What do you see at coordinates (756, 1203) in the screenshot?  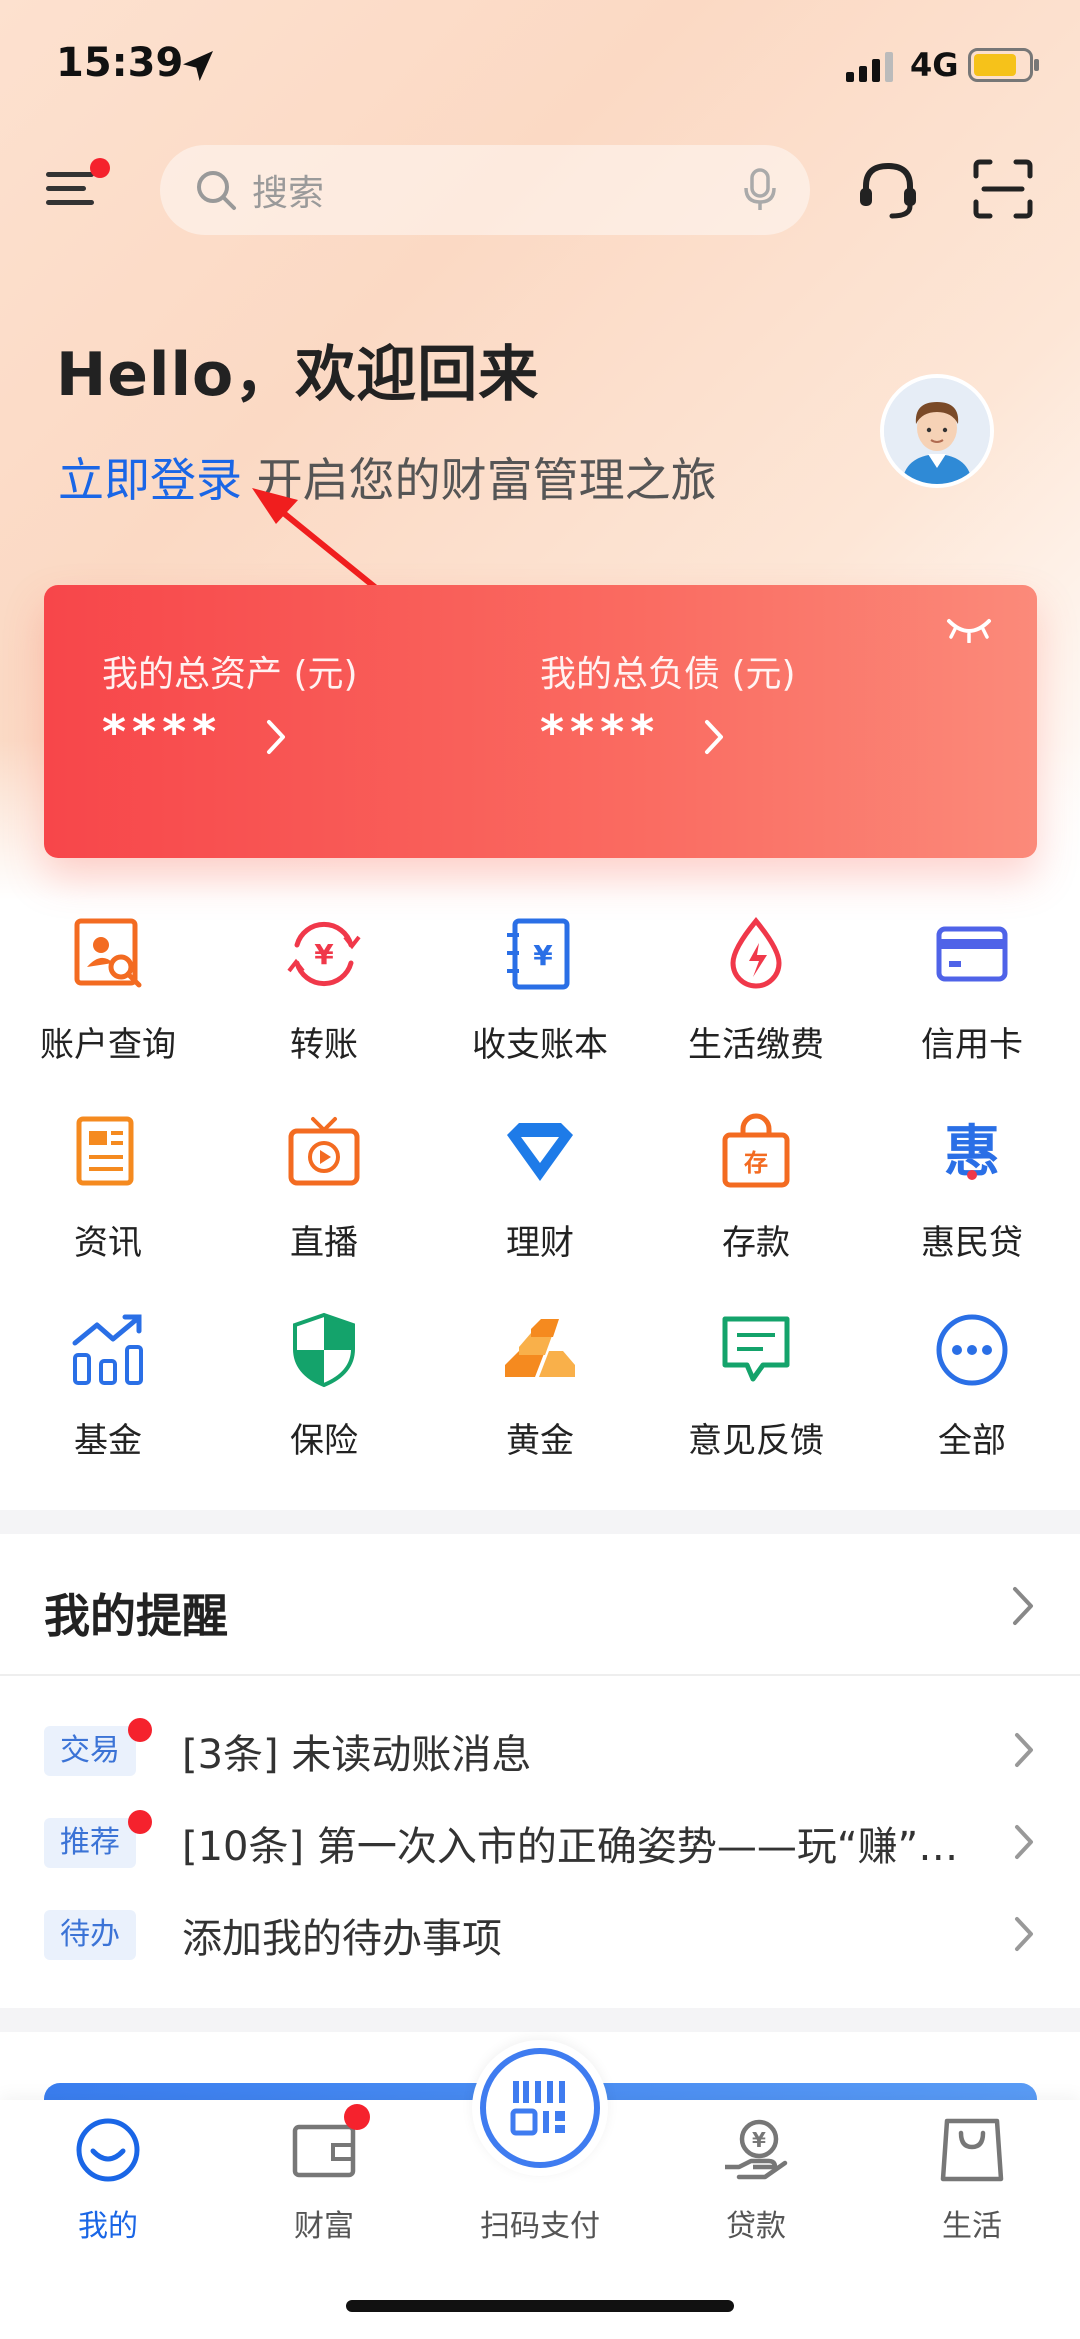 I see `grid-item-deposit: 存 存款` at bounding box center [756, 1203].